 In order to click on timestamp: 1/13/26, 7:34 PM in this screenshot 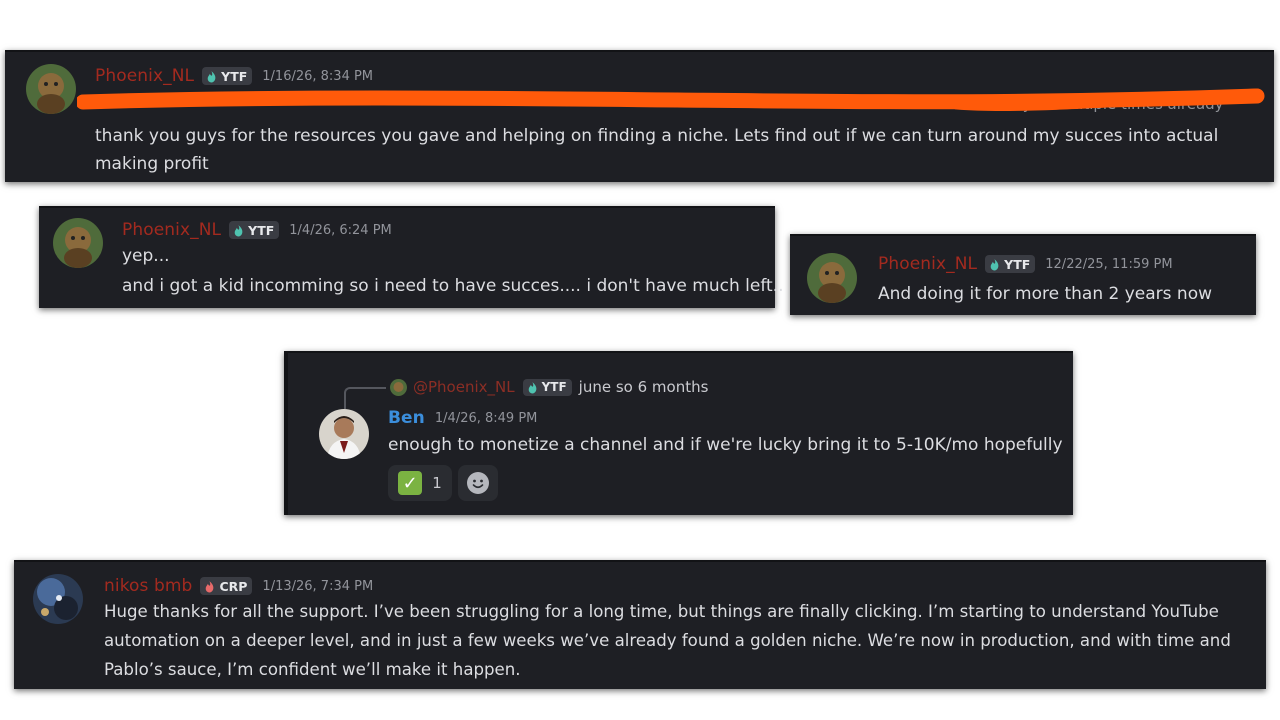, I will do `click(318, 586)`.